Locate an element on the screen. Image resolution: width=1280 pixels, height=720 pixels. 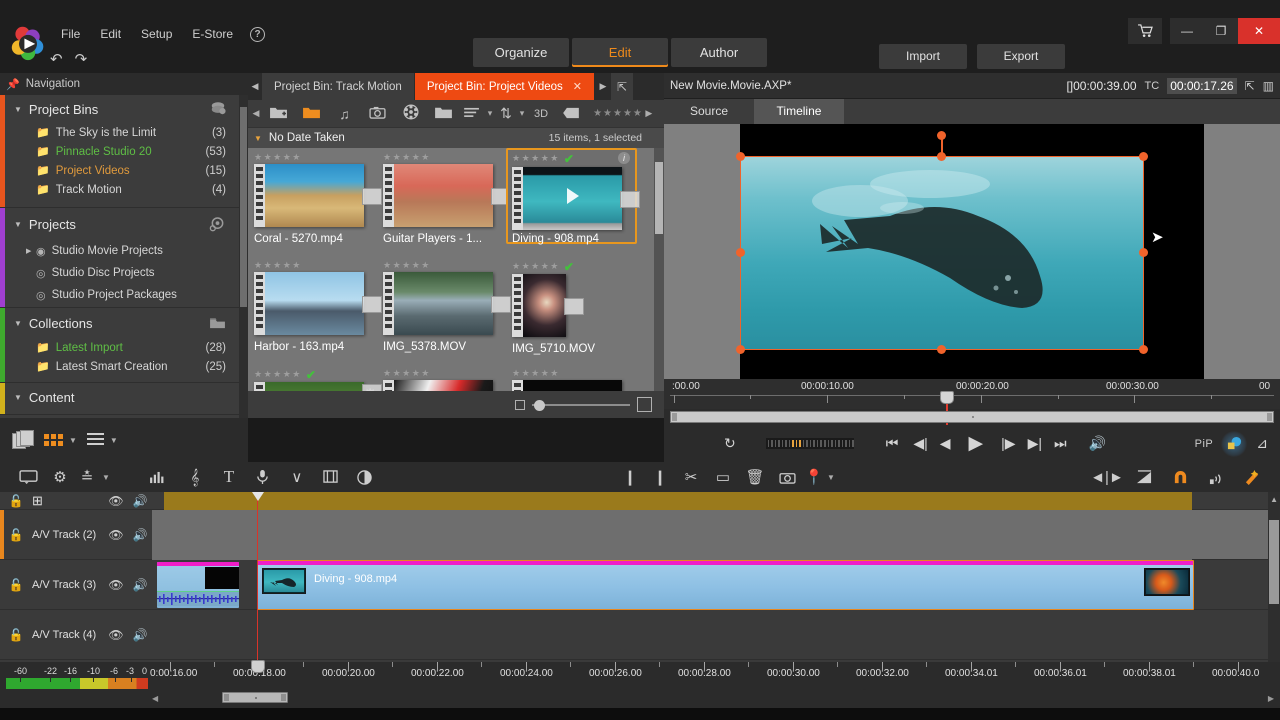
track-header-av-track-4: 🔓 A/V Track (4) 👁 🔊 is located at coordinates (76, 635).